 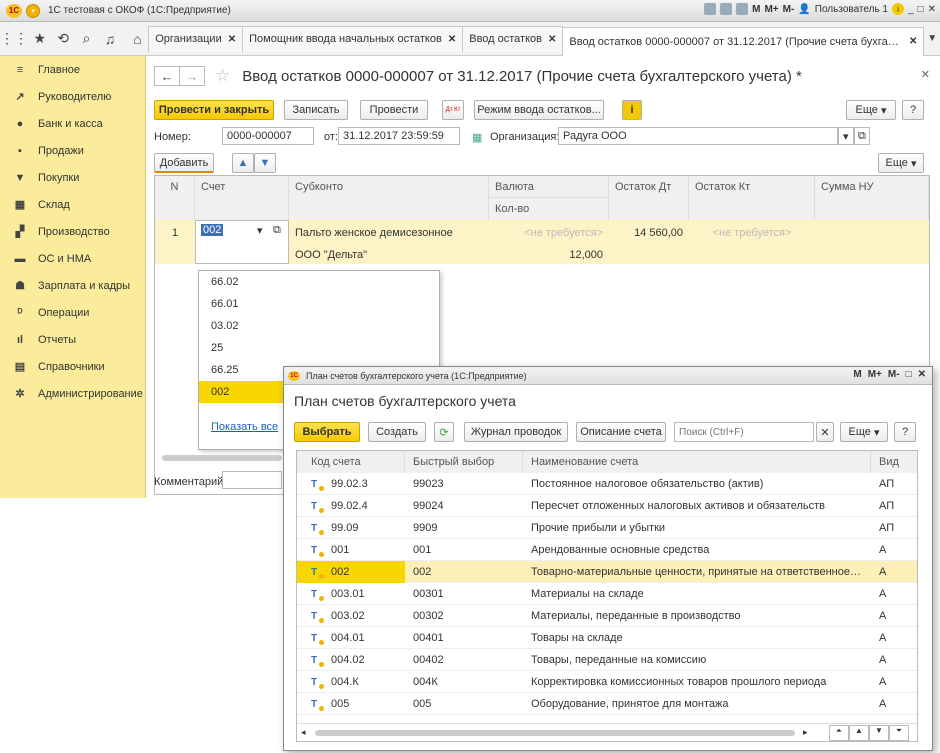 What do you see at coordinates (805, 732) in the screenshot?
I see `scroll-right-icon: ▸` at bounding box center [805, 732].